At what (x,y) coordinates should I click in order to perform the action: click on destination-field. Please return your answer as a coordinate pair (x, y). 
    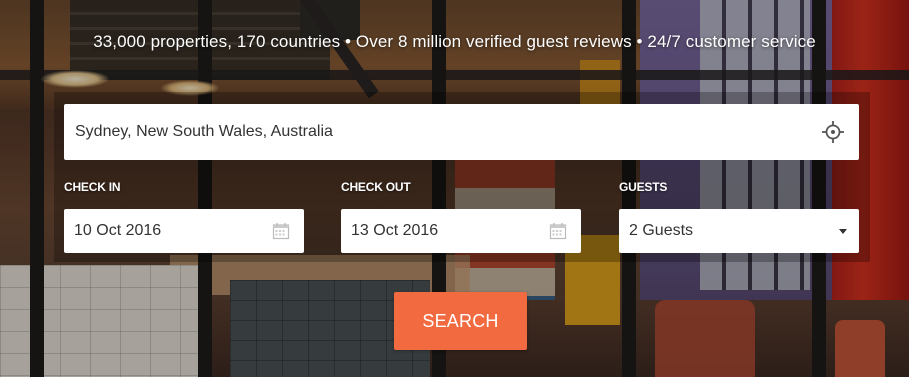
    Looking at the image, I should click on (461, 132).